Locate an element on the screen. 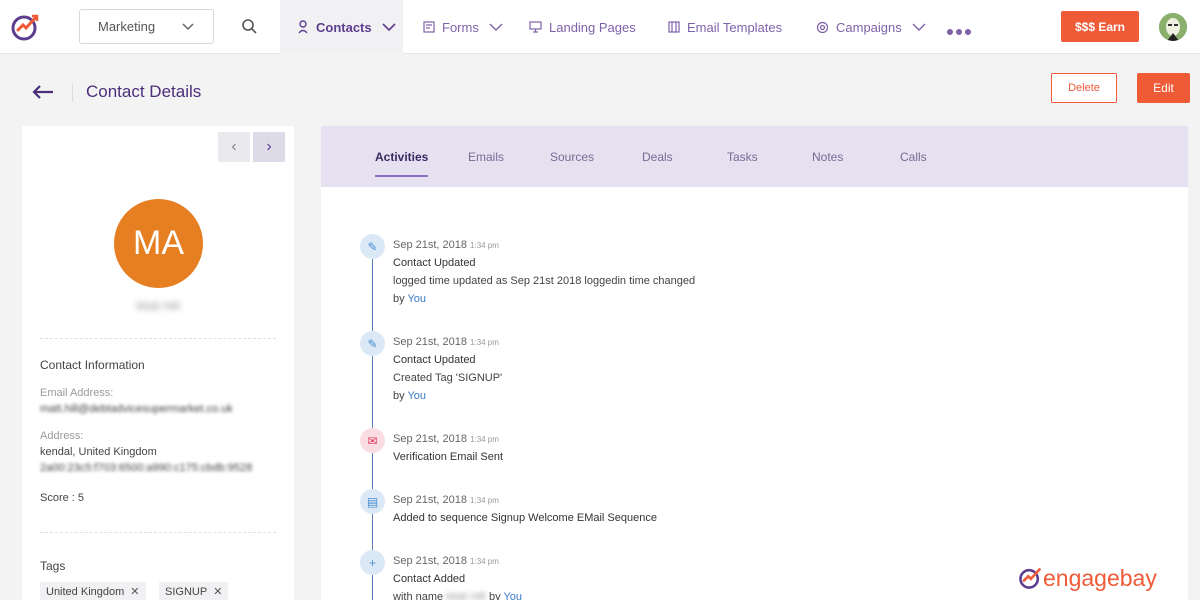  tab-tasks: Tasks is located at coordinates (742, 157).